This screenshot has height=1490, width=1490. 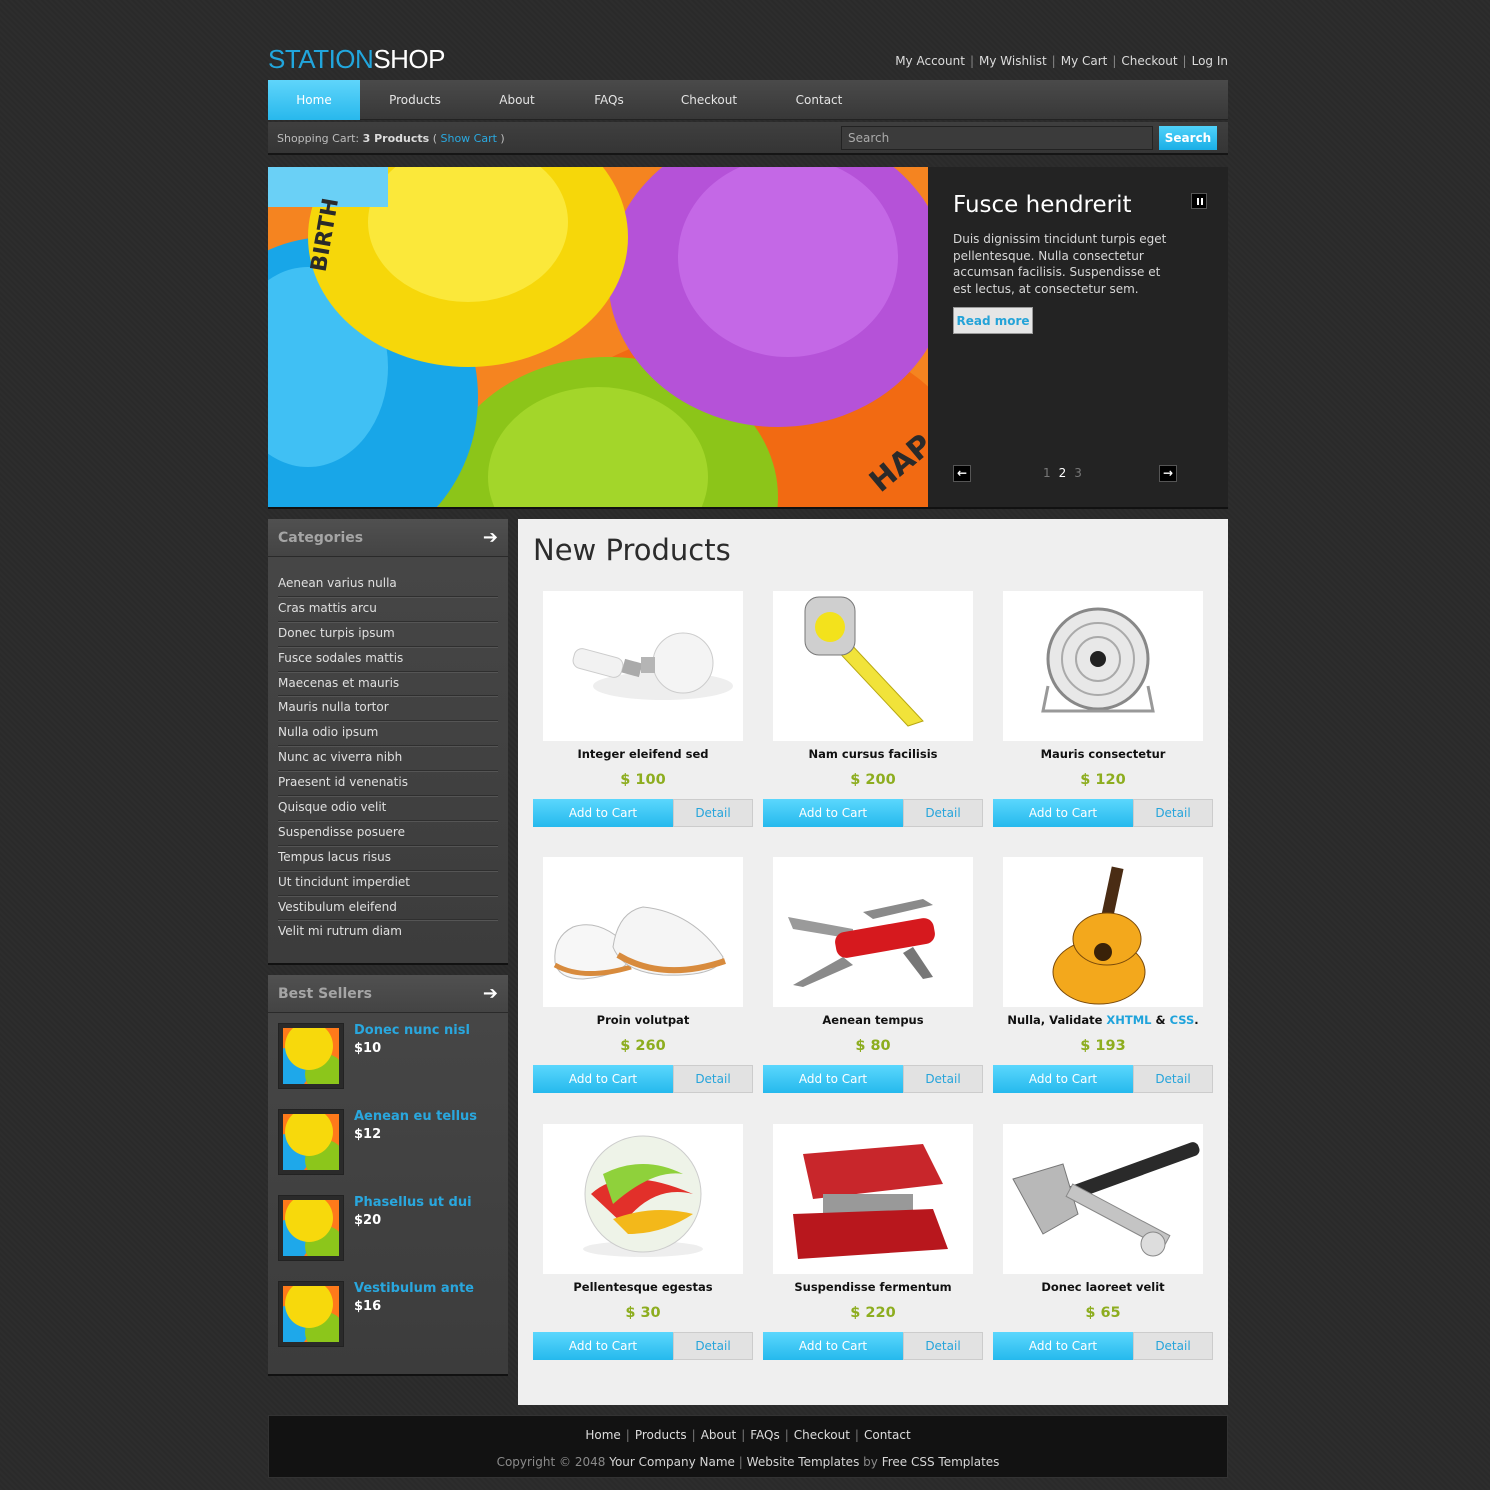 What do you see at coordinates (388, 833) in the screenshot?
I see `category-item: Suspendisse posuere` at bounding box center [388, 833].